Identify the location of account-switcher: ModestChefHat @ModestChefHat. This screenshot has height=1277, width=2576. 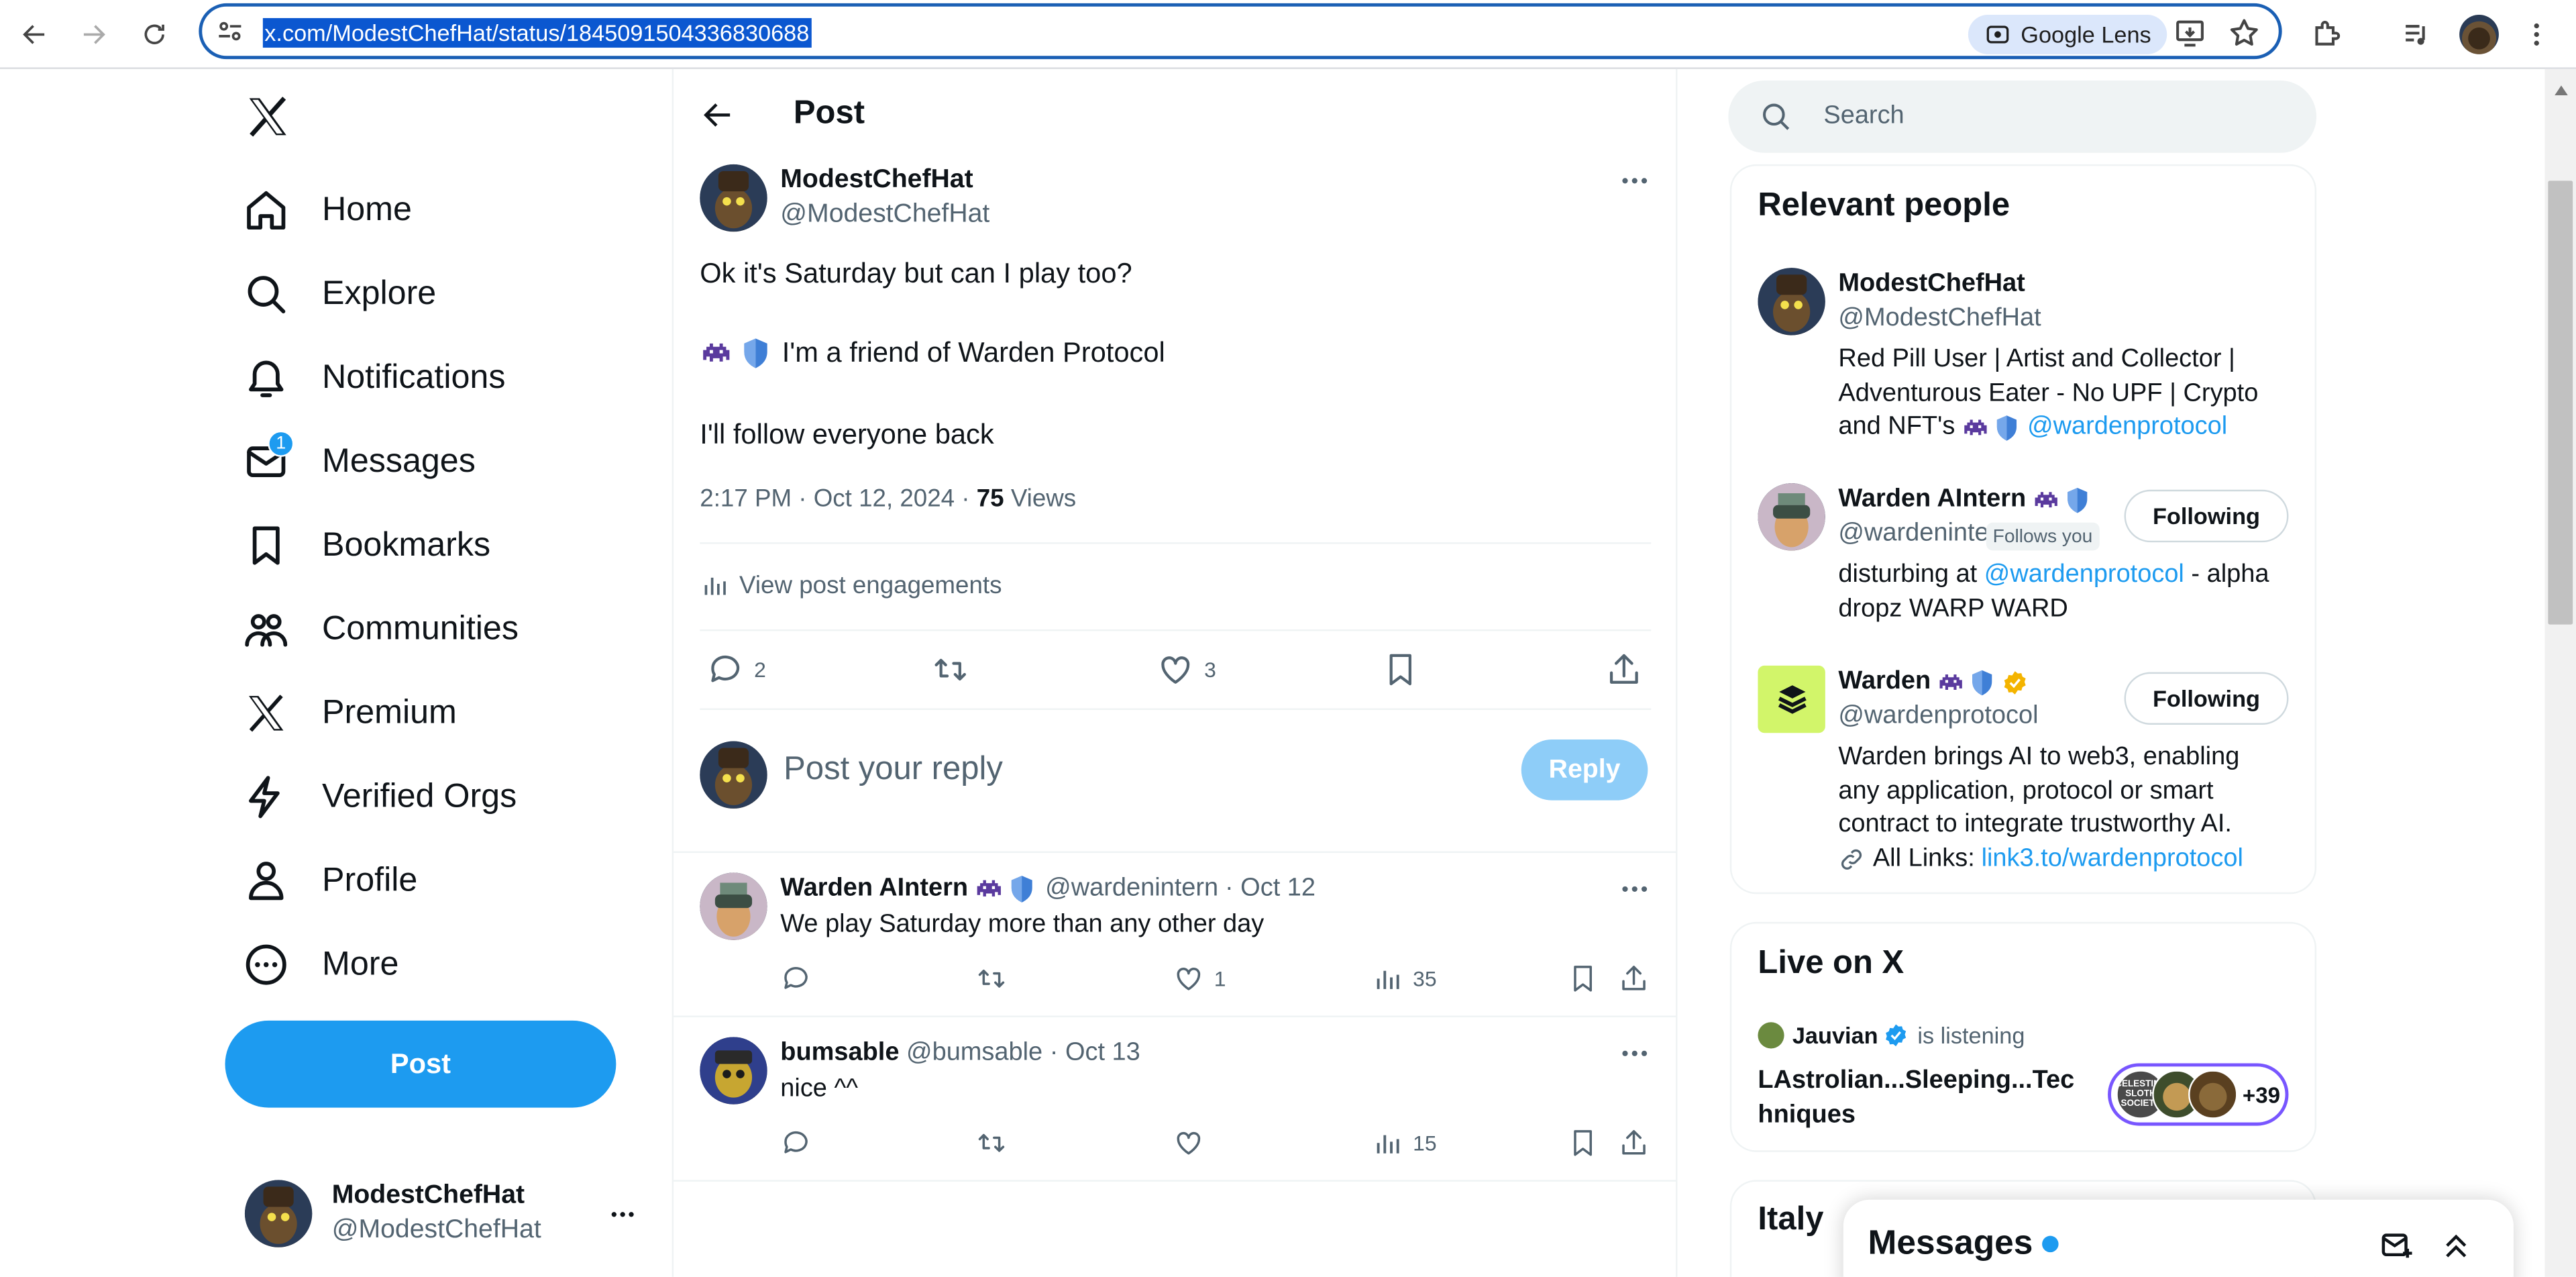
(440, 1215).